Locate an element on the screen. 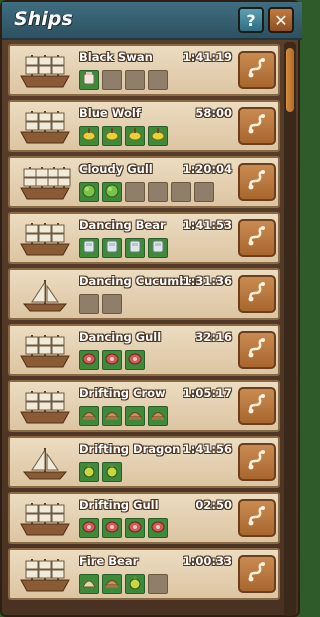 The height and width of the screenshot is (617, 320). large-galleon-icon is located at coordinates (45, 183).